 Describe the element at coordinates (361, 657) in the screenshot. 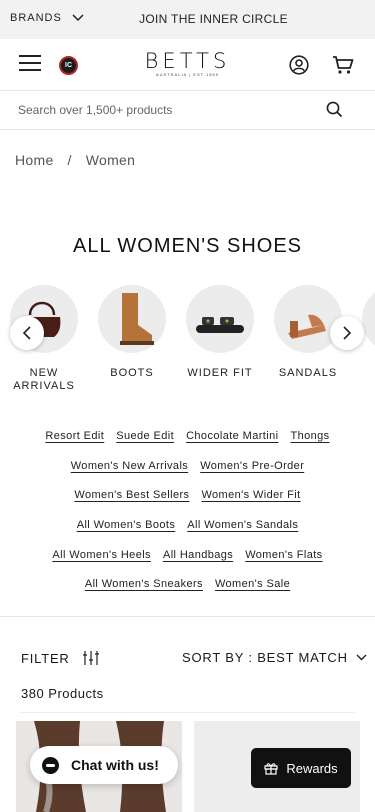

I see `chevron-down-icon` at that location.